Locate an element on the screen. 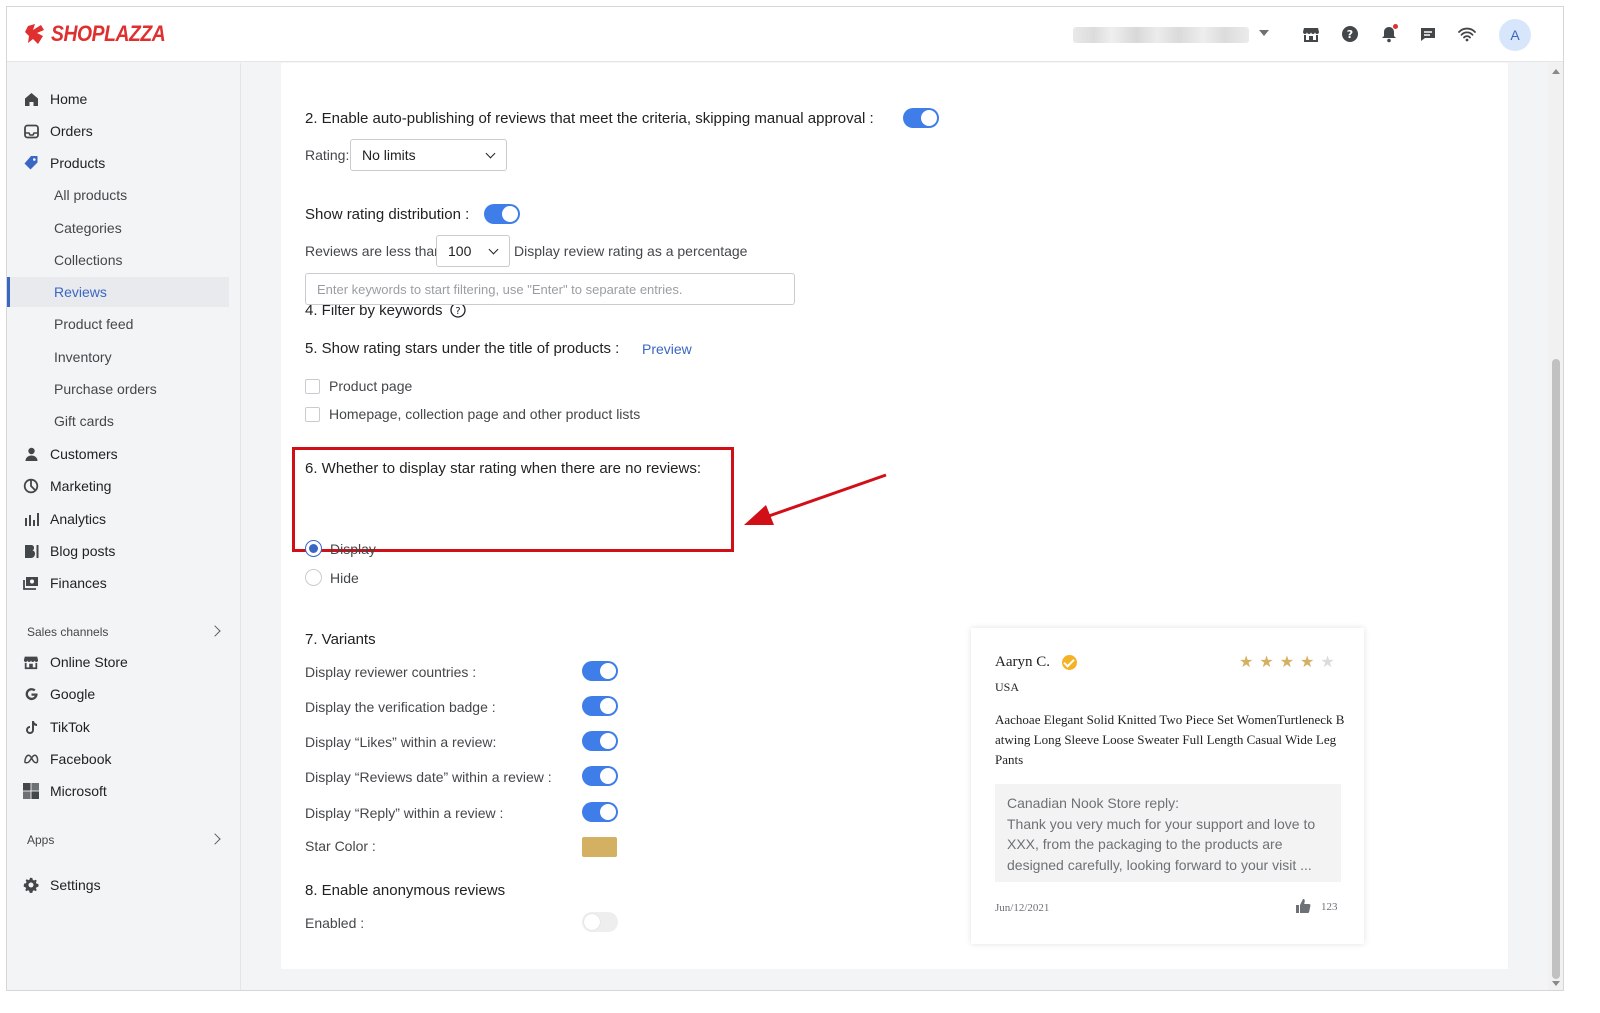  keywords-input is located at coordinates (550, 289).